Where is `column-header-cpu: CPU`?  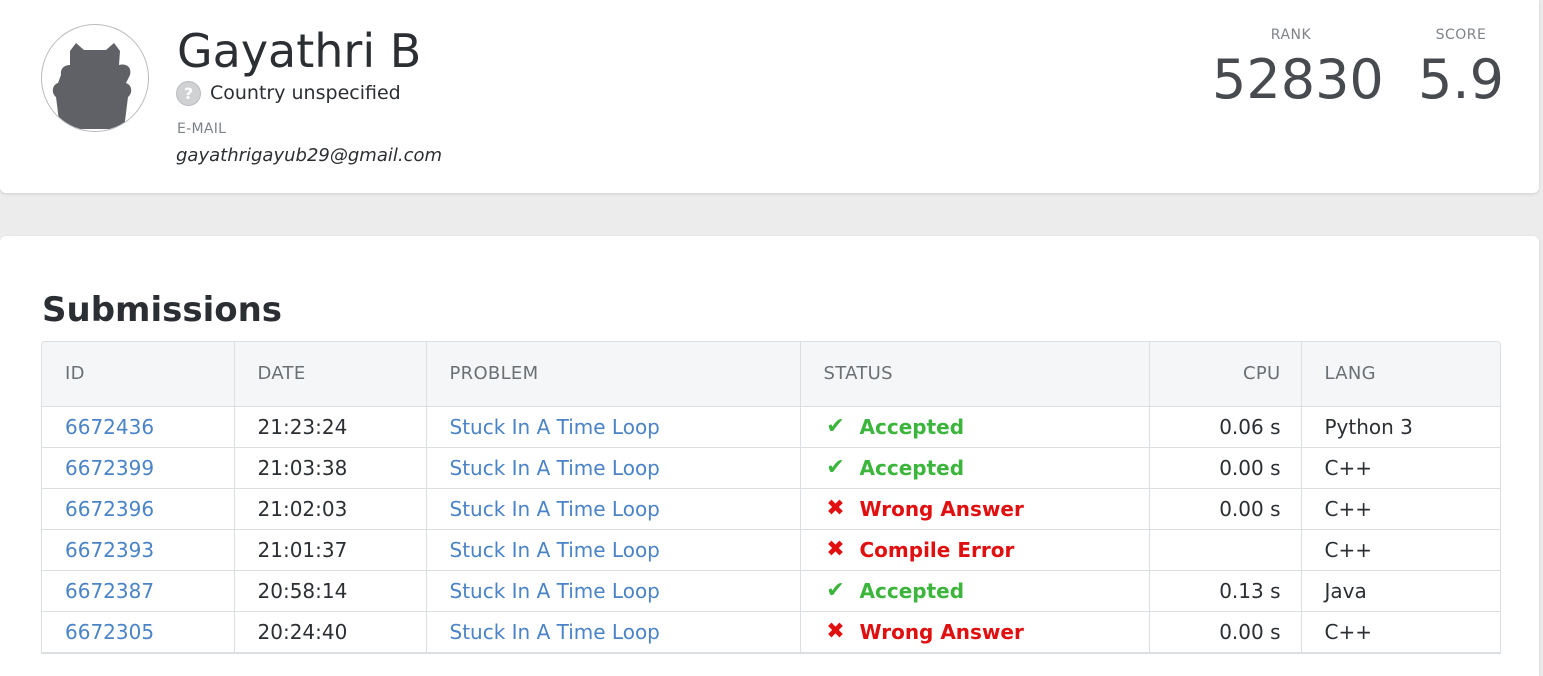
column-header-cpu: CPU is located at coordinates (1225, 374).